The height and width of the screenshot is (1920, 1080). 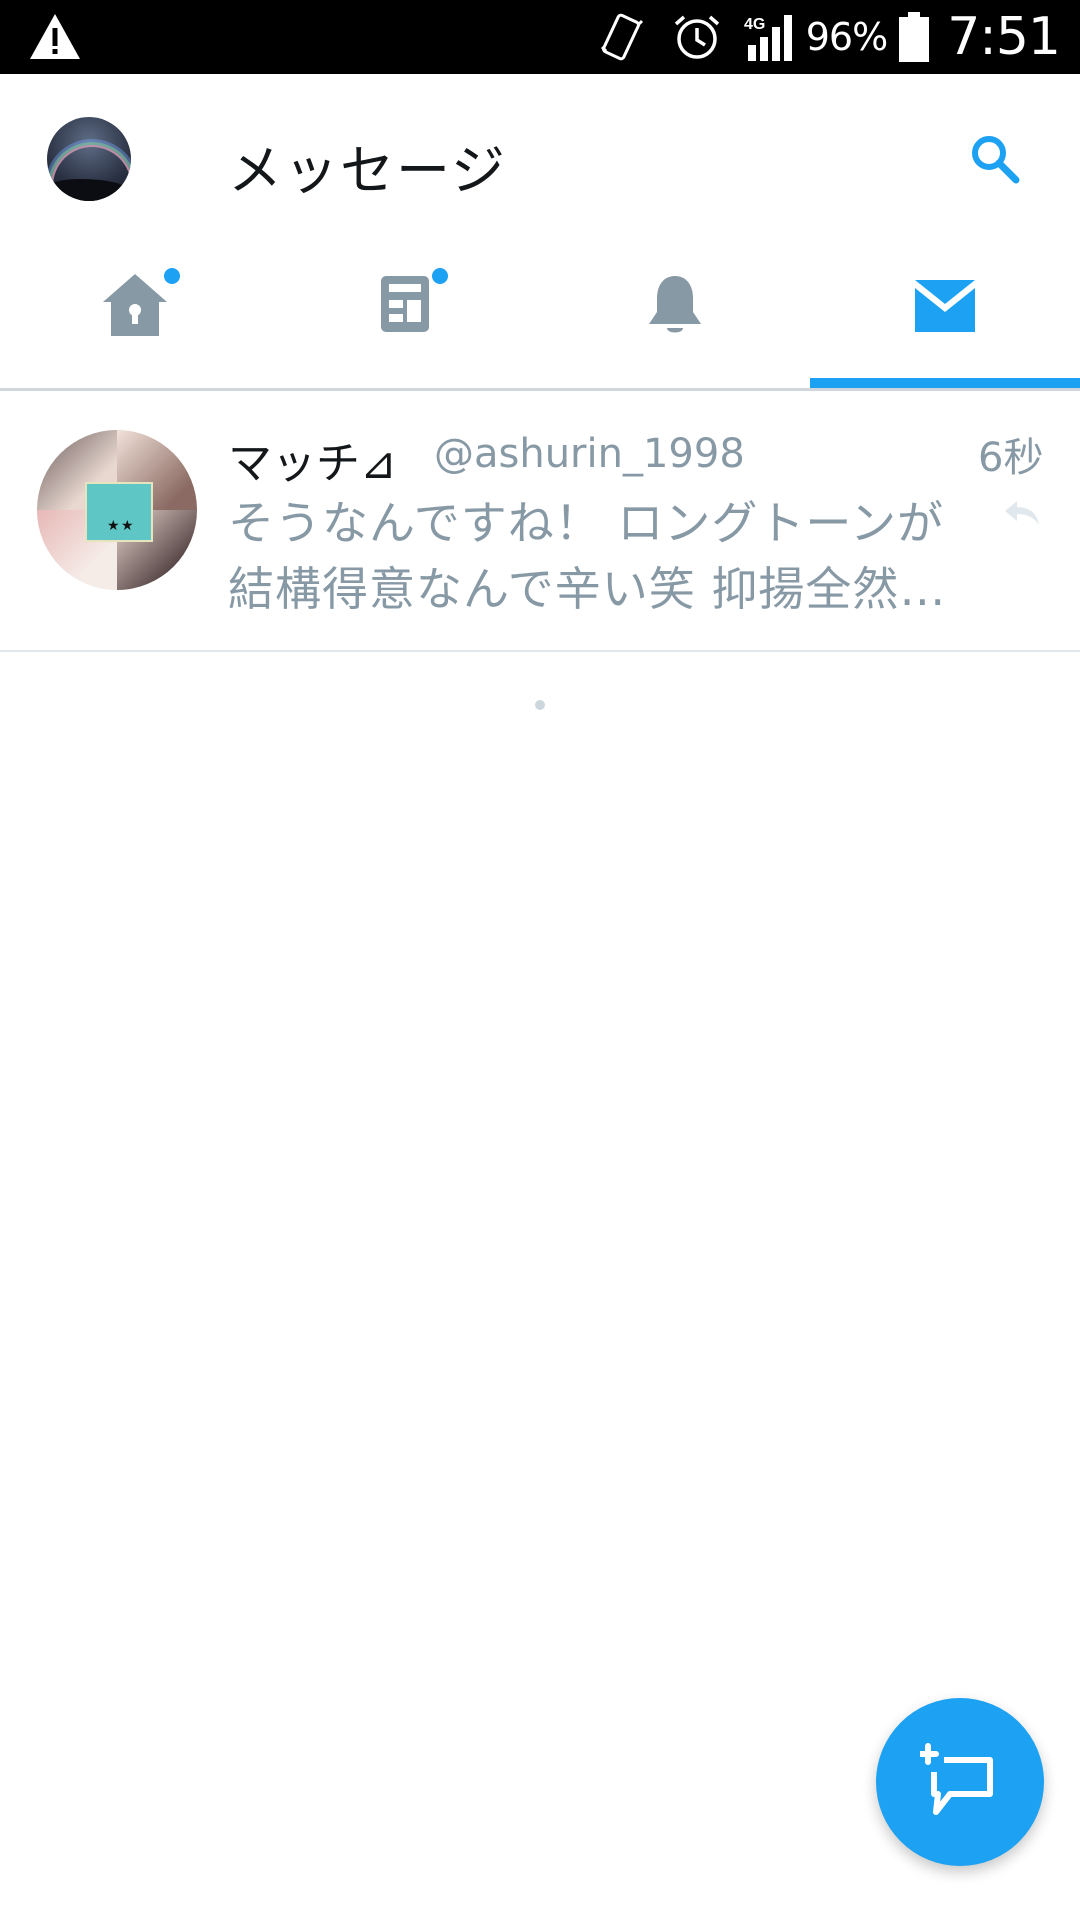 What do you see at coordinates (172, 276) in the screenshot?
I see `home-badge` at bounding box center [172, 276].